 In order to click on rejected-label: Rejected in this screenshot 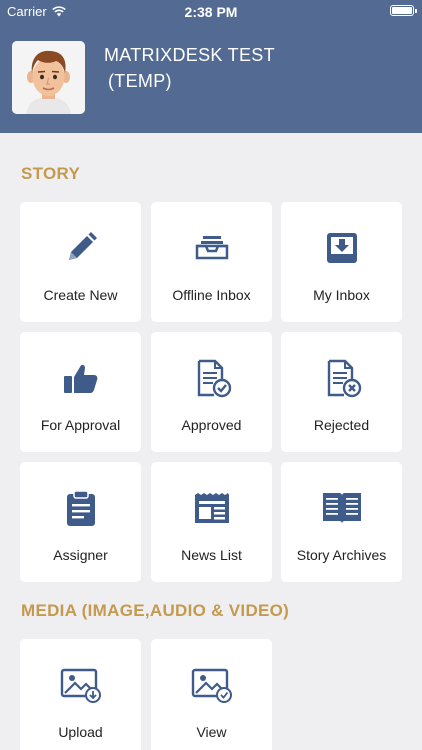, I will do `click(341, 425)`.